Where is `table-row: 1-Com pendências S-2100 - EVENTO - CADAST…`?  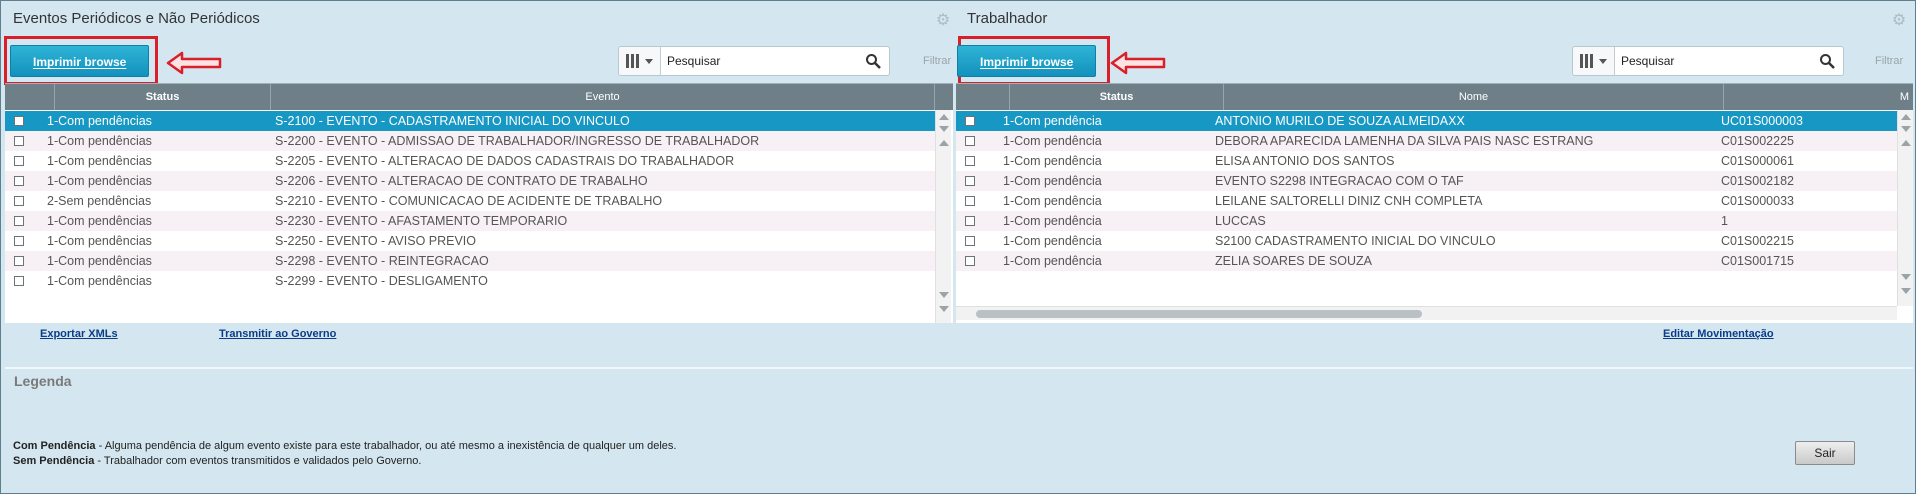
table-row: 1-Com pendências S-2100 - EVENTO - CADAST… is located at coordinates (470, 121).